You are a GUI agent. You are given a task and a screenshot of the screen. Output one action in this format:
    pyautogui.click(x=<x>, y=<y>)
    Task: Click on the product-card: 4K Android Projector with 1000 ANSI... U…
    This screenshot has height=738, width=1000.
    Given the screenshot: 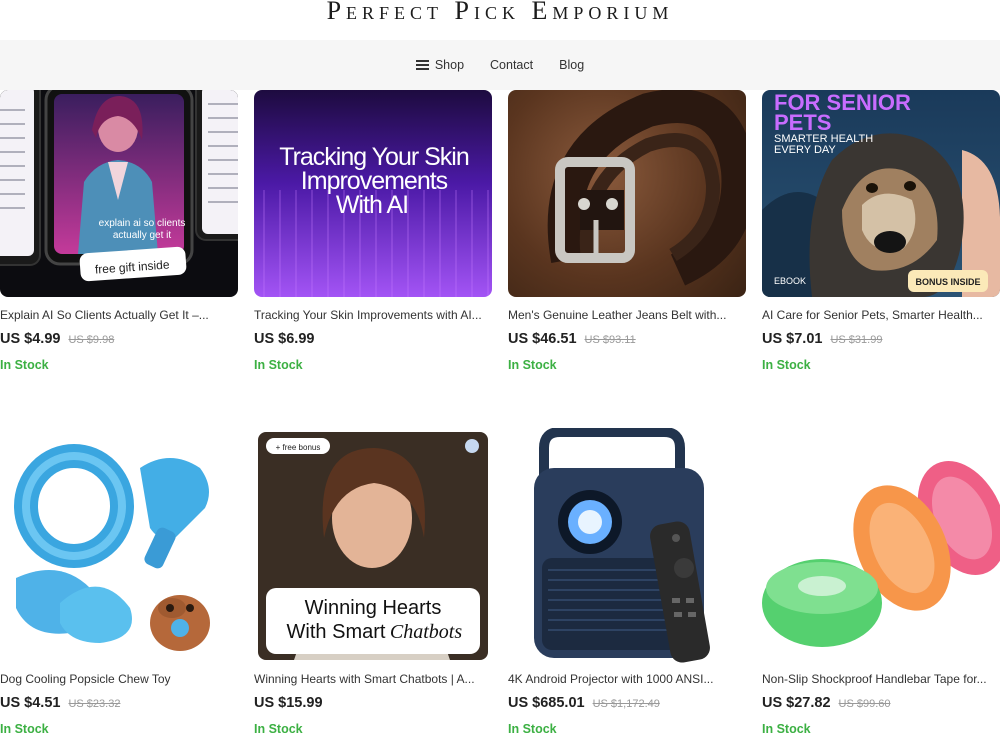 What is the action you would take?
    pyautogui.click(x=627, y=582)
    